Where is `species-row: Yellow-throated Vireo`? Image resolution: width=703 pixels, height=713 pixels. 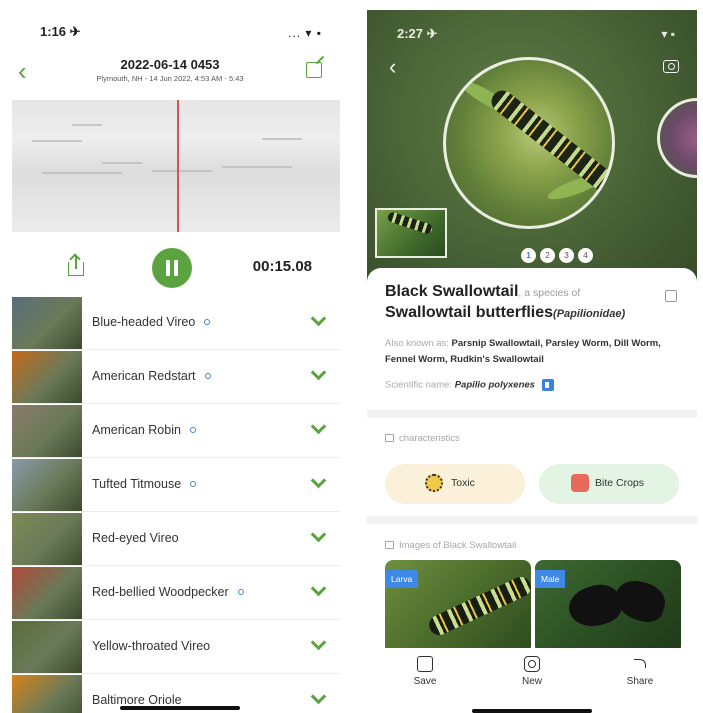 species-row: Yellow-throated Vireo is located at coordinates (176, 647).